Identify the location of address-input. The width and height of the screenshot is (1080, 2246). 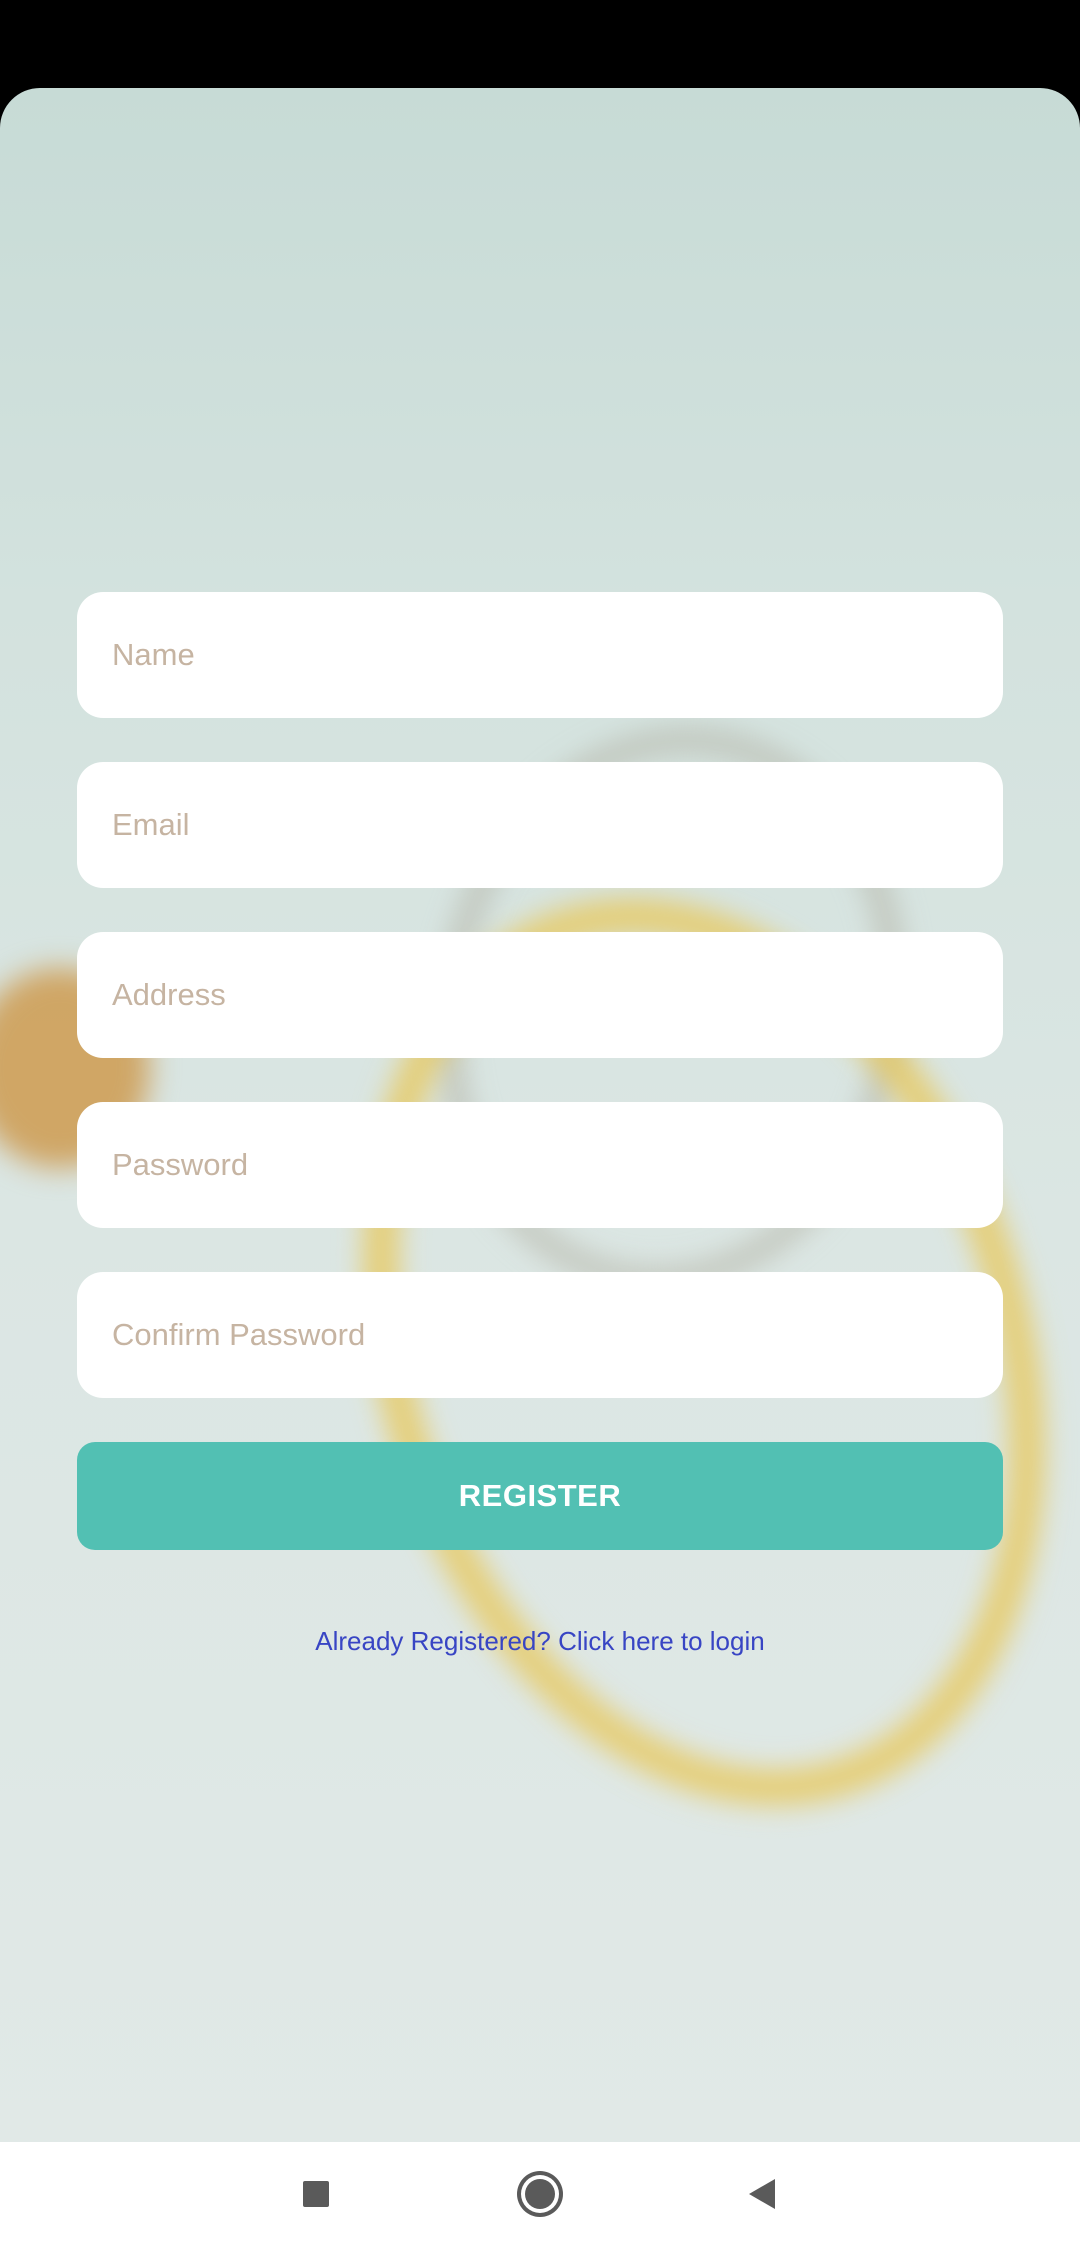
(540, 995).